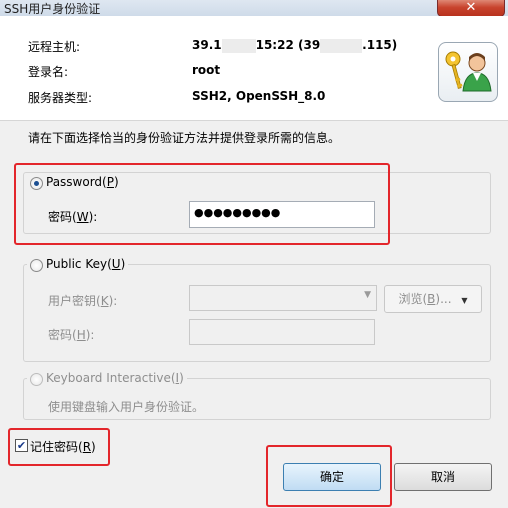 This screenshot has height=508, width=508. I want to click on server-type-value: SSH2, OpenSSH_8.0, so click(259, 96).